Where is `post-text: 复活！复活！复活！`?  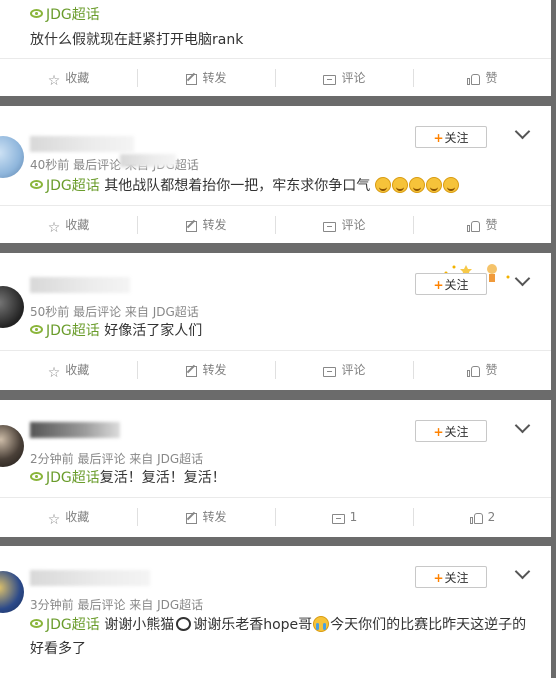
post-text: 复活！复活！复活！ is located at coordinates (162, 478).